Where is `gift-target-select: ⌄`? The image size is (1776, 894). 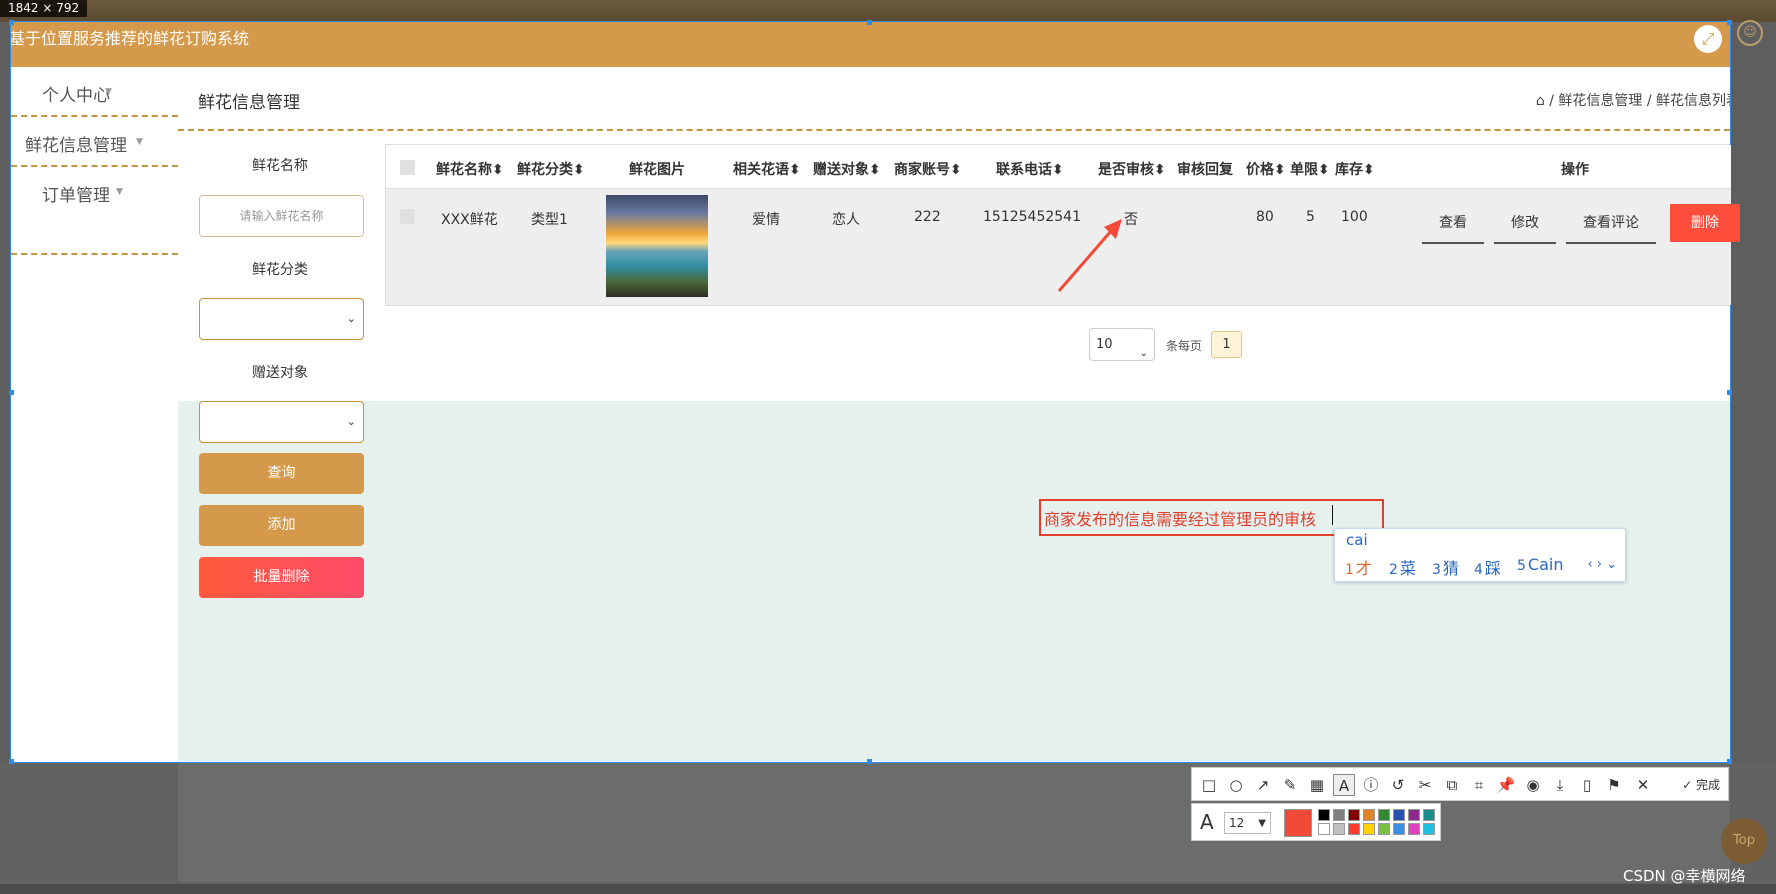
gift-target-select: ⌄ is located at coordinates (281, 422).